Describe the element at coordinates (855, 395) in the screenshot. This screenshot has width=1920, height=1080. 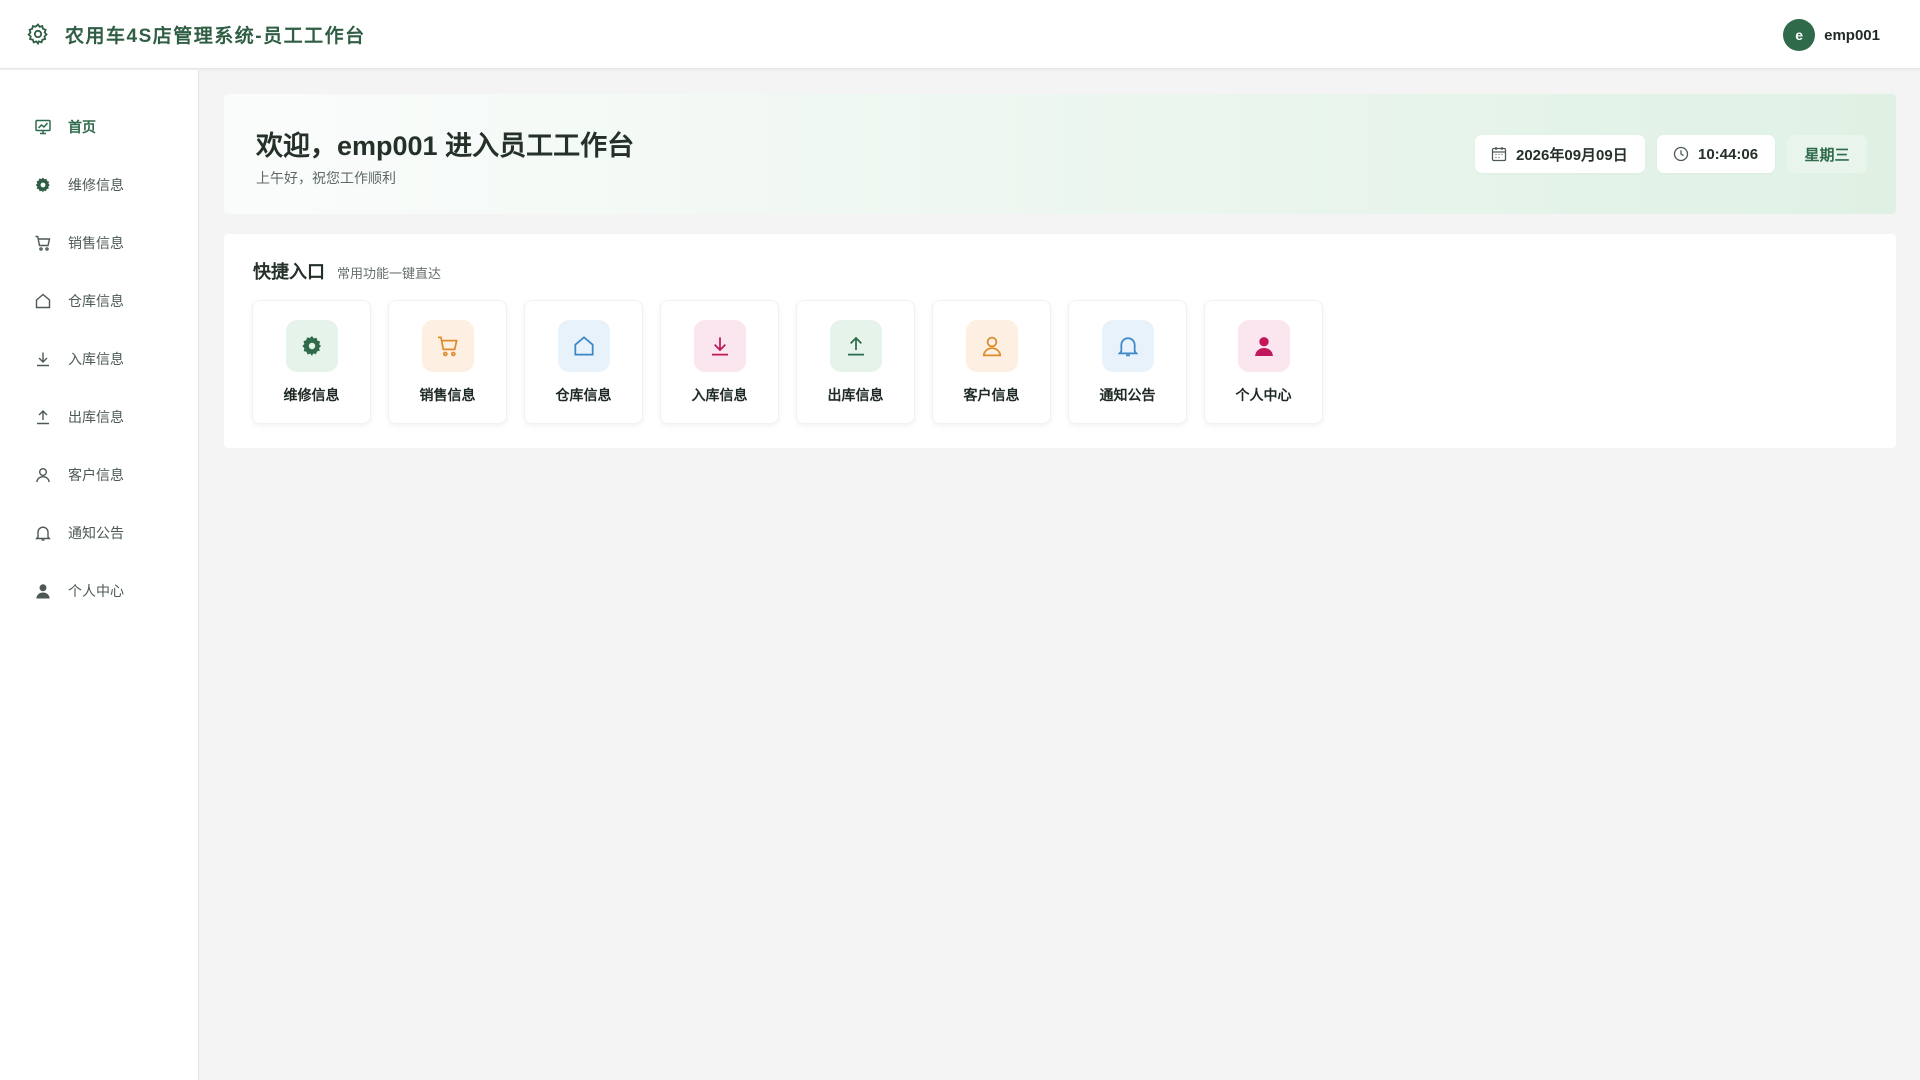
I see `quick-card-label: 出库信息` at that location.